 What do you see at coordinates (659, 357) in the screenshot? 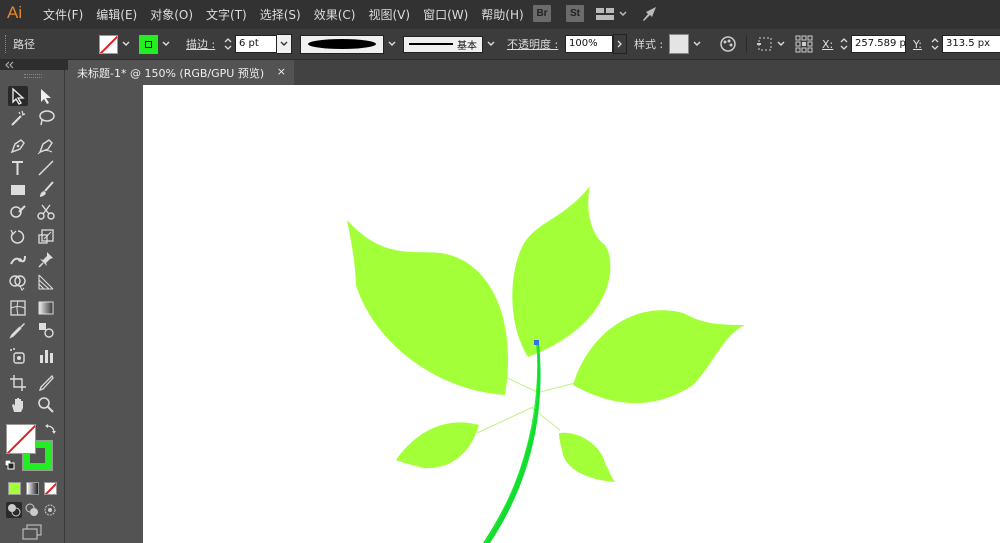
I see `leaf-right` at bounding box center [659, 357].